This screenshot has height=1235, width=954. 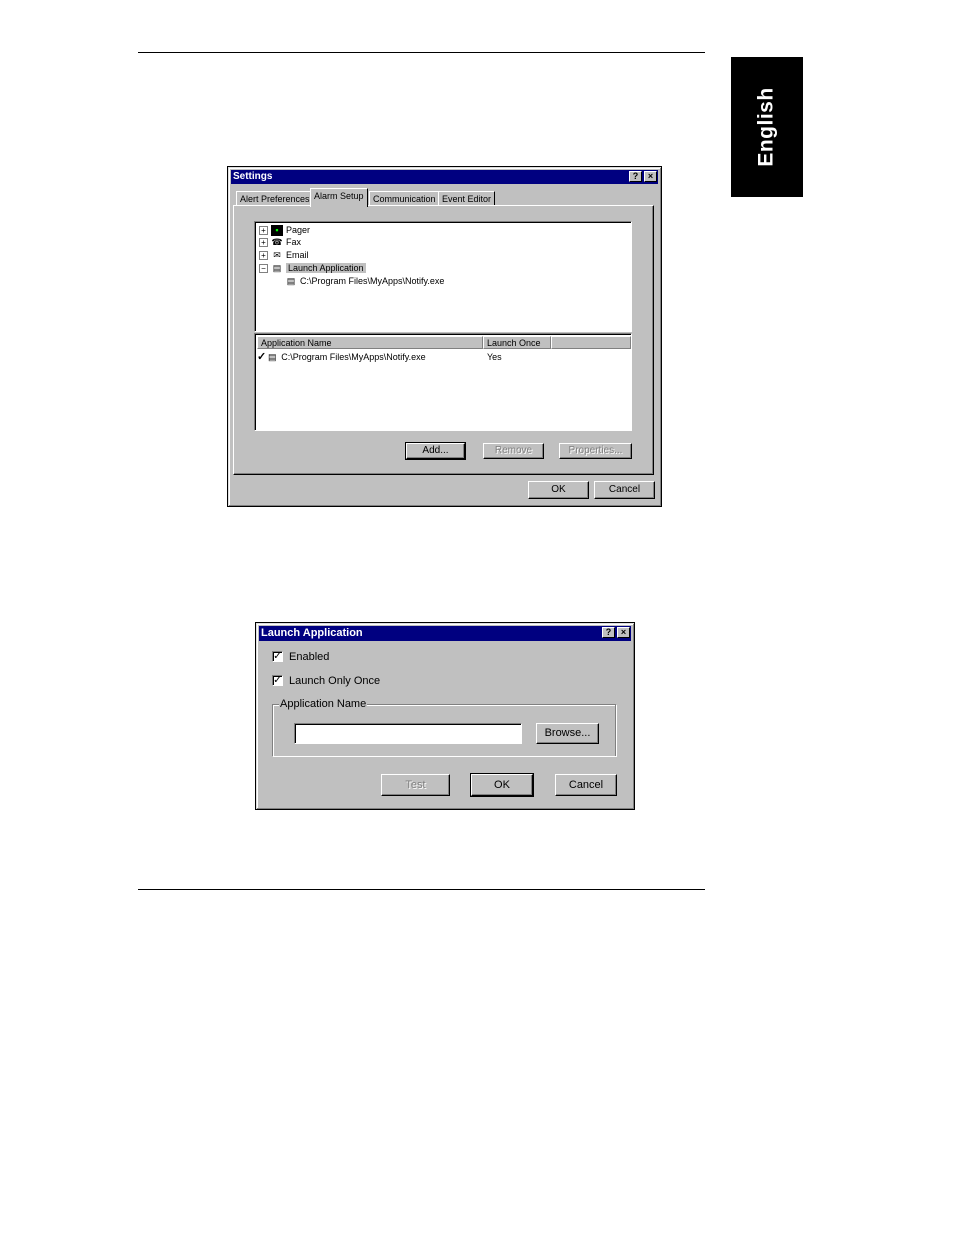 What do you see at coordinates (284, 255) in the screenshot?
I see `tree-item-email: + ✉ Email` at bounding box center [284, 255].